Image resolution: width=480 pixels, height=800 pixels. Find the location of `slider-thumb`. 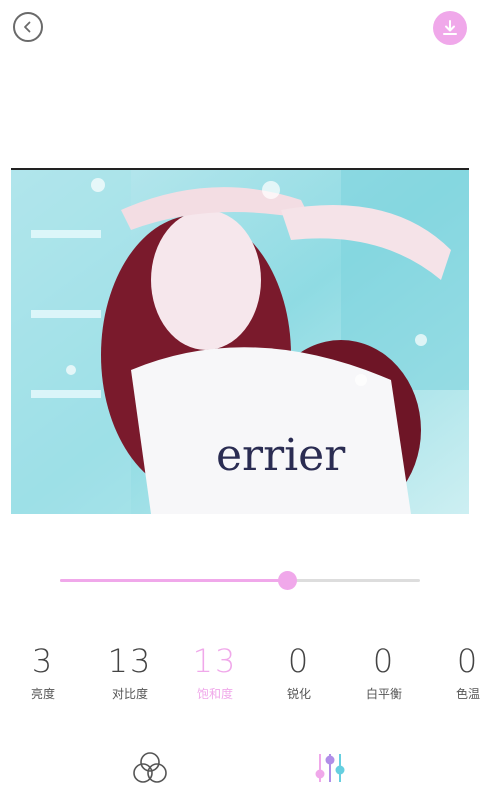

slider-thumb is located at coordinates (287, 580).